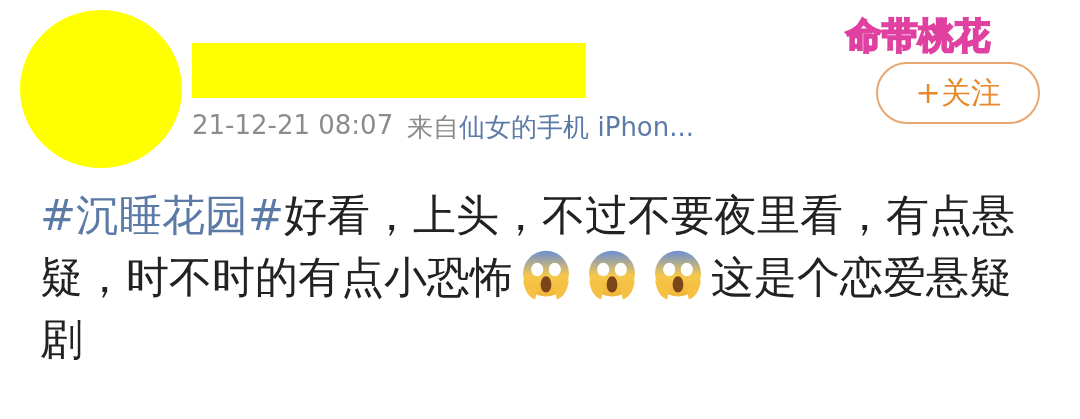 This screenshot has height=419, width=1080. What do you see at coordinates (433, 127) in the screenshot?
I see `source-label: 来自` at bounding box center [433, 127].